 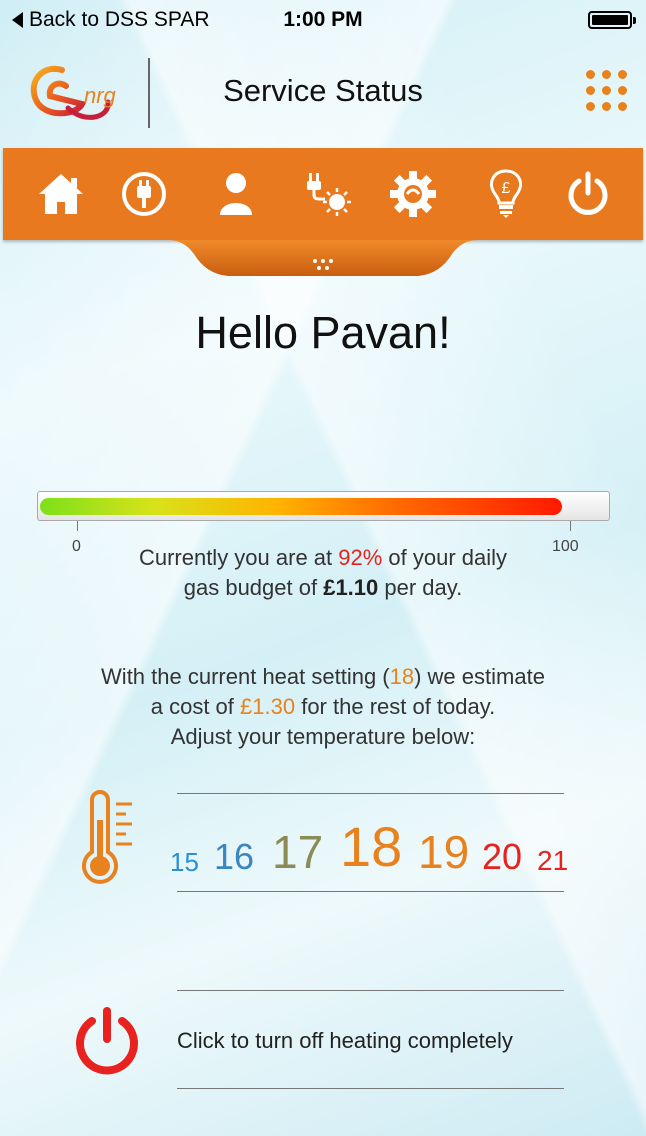 I want to click on nav-logout-button, so click(x=588, y=194).